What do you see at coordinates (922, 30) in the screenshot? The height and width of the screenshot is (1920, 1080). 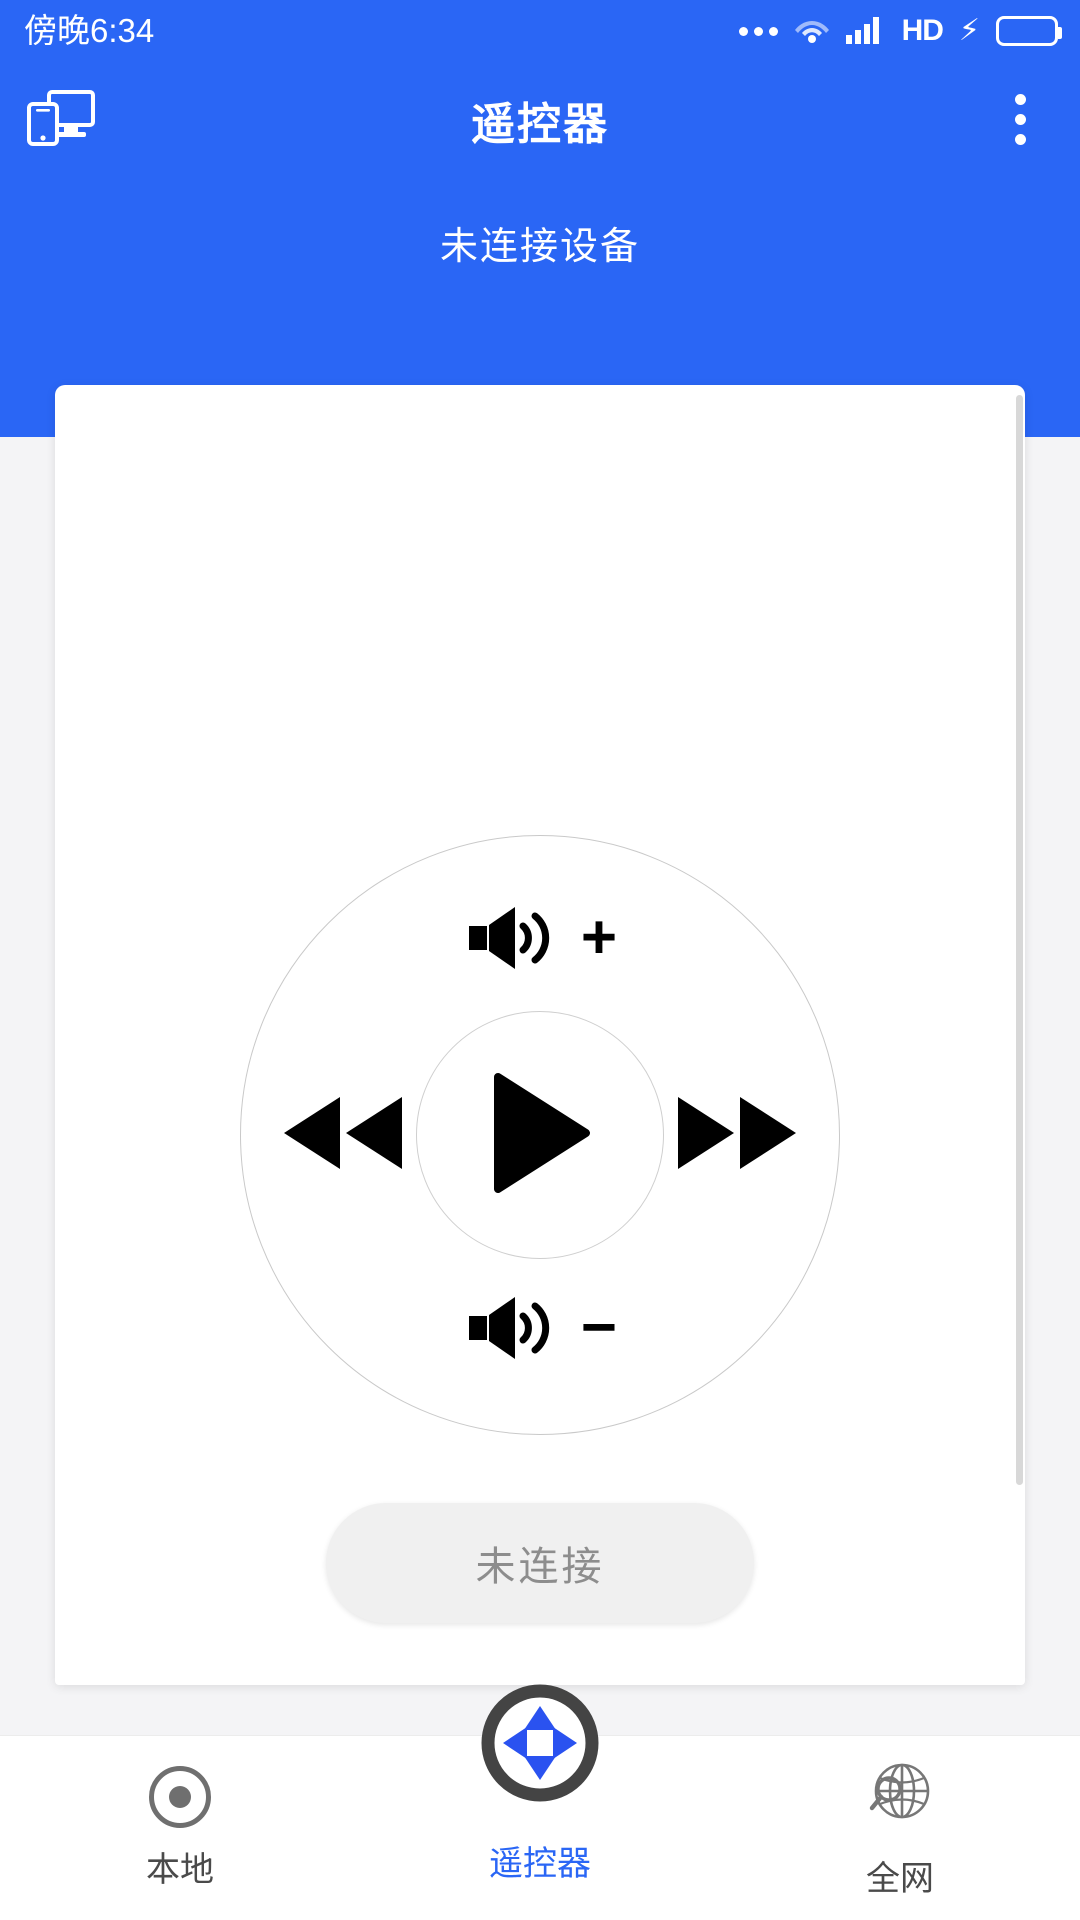 I see `hd-icon: HD` at bounding box center [922, 30].